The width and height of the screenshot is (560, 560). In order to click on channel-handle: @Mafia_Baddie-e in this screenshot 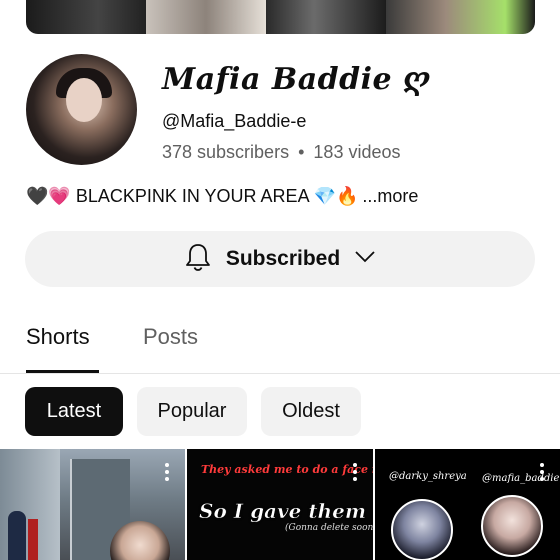, I will do `click(234, 121)`.